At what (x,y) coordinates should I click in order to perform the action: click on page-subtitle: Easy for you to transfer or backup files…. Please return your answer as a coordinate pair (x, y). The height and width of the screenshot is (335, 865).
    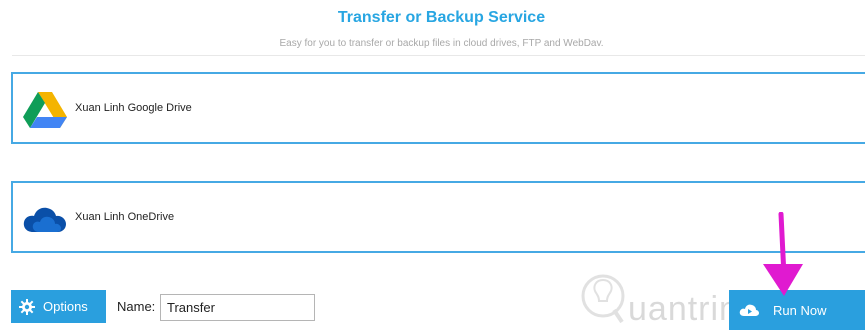
    Looking at the image, I should click on (441, 43).